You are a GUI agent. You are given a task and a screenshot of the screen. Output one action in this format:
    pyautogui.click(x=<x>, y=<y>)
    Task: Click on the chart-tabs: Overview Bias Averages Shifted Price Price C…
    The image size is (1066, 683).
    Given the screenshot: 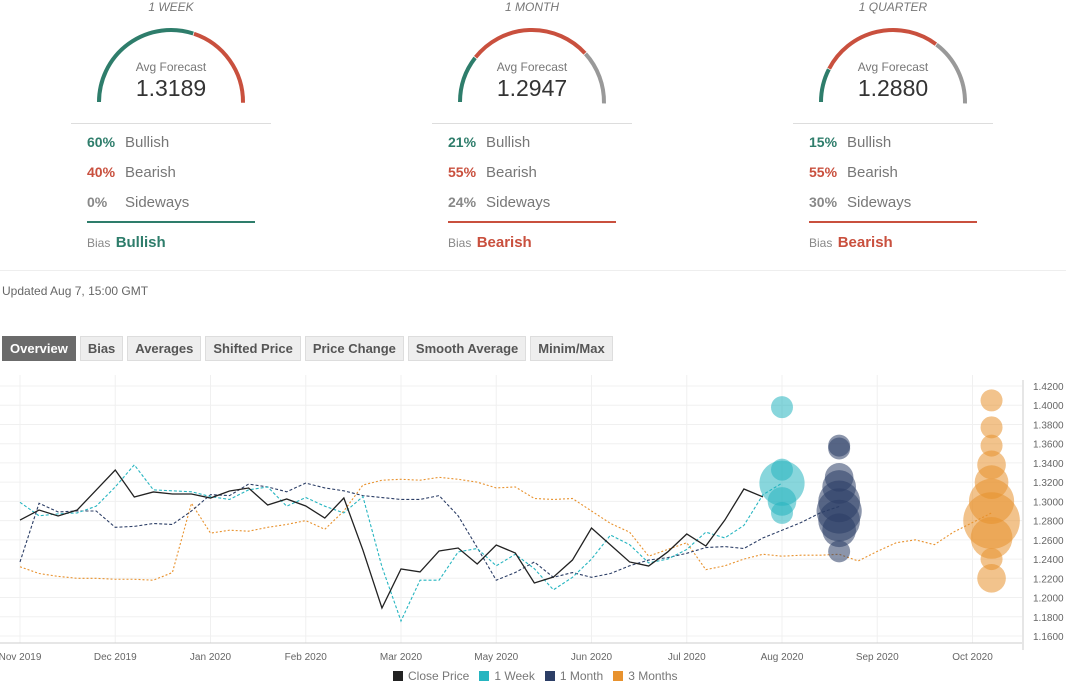 What is the action you would take?
    pyautogui.click(x=307, y=348)
    